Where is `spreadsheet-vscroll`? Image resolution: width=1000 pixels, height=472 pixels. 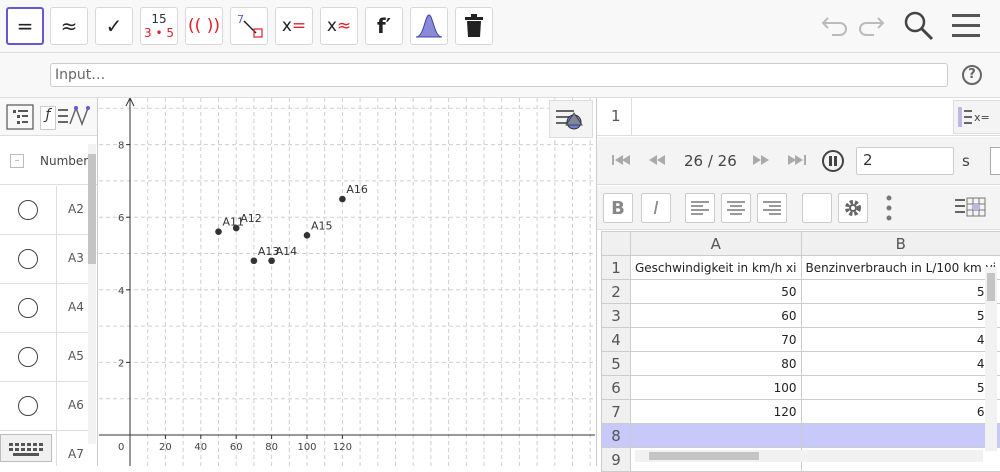 spreadsheet-vscroll is located at coordinates (991, 359).